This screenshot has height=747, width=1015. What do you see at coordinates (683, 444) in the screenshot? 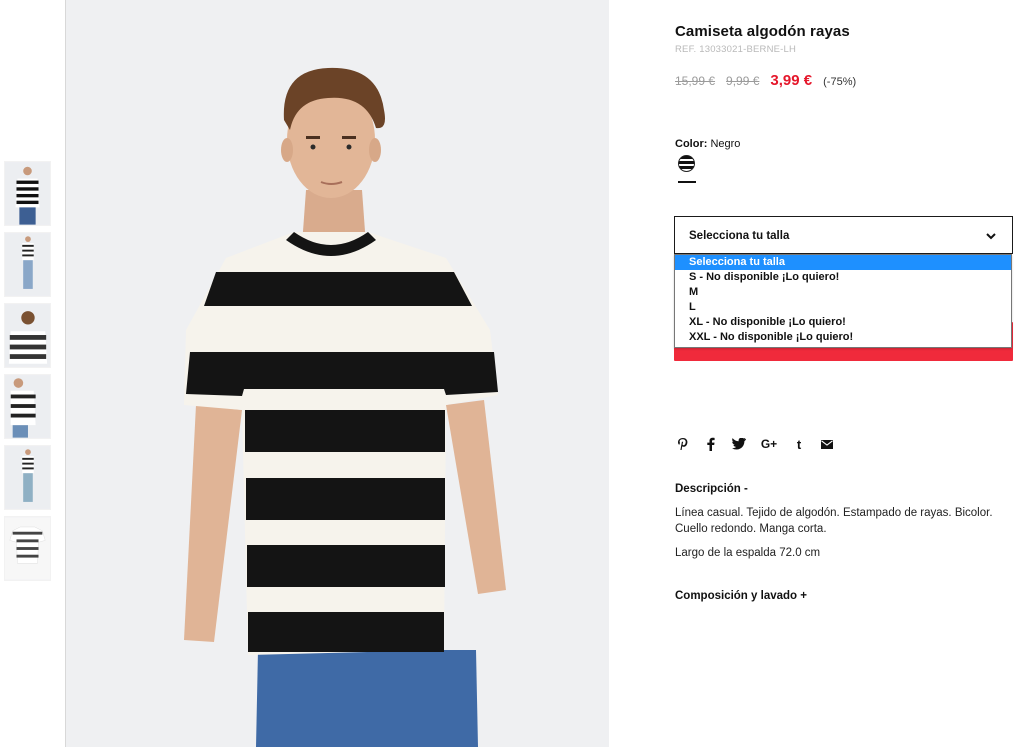
I see `pinterest-icon` at bounding box center [683, 444].